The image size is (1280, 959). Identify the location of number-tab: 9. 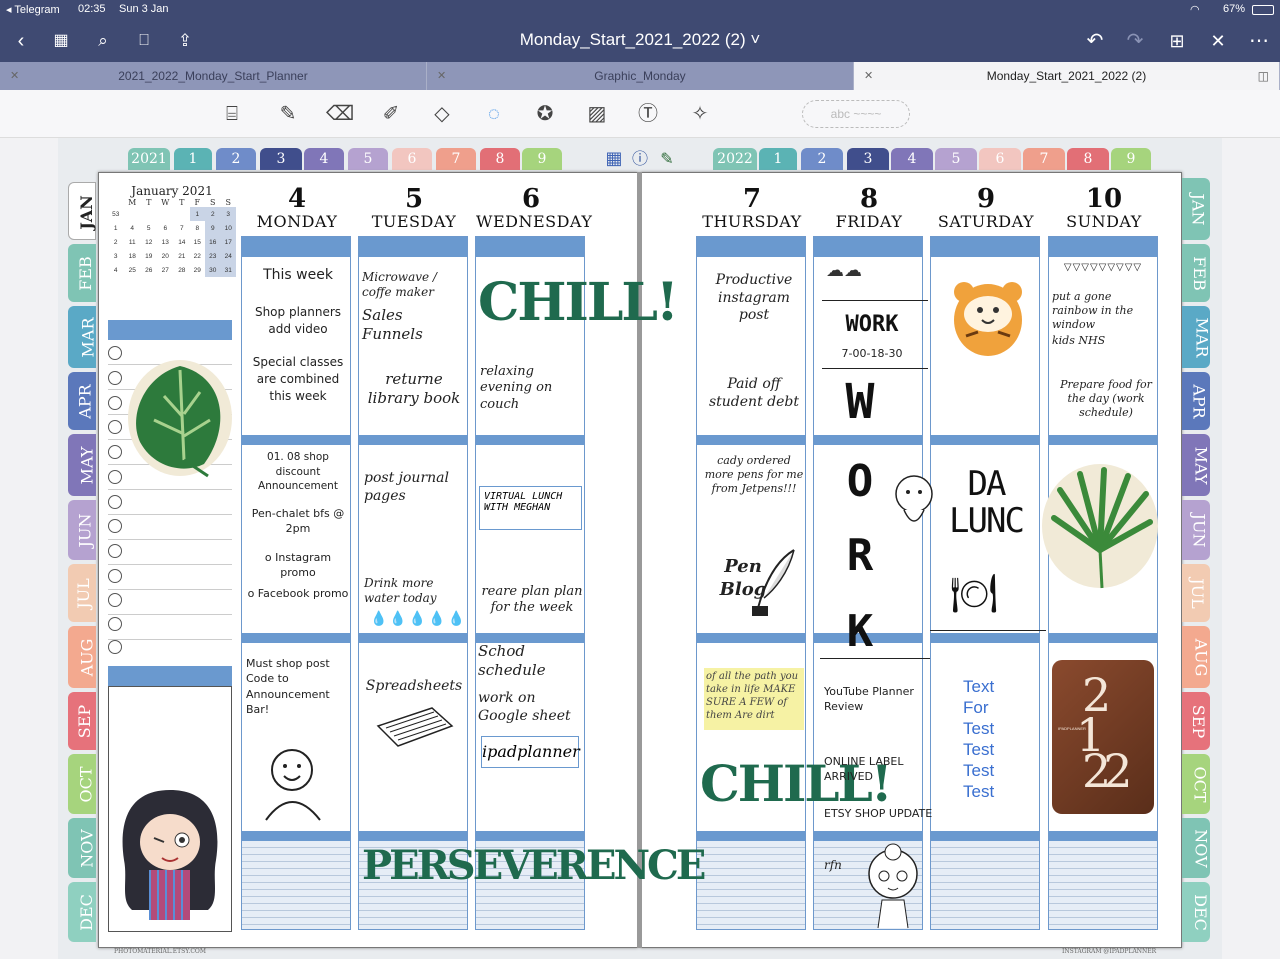
(542, 159).